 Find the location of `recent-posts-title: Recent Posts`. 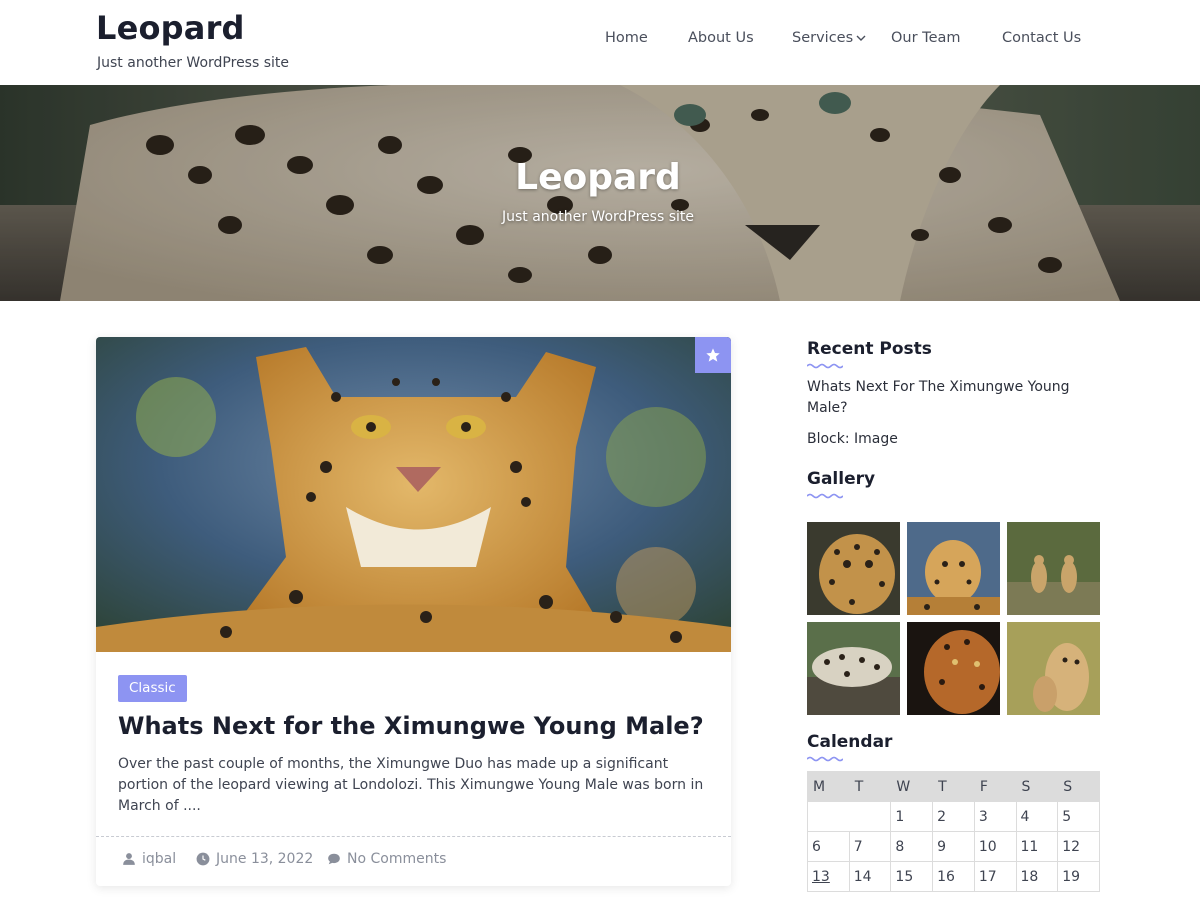

recent-posts-title: Recent Posts is located at coordinates (869, 349).